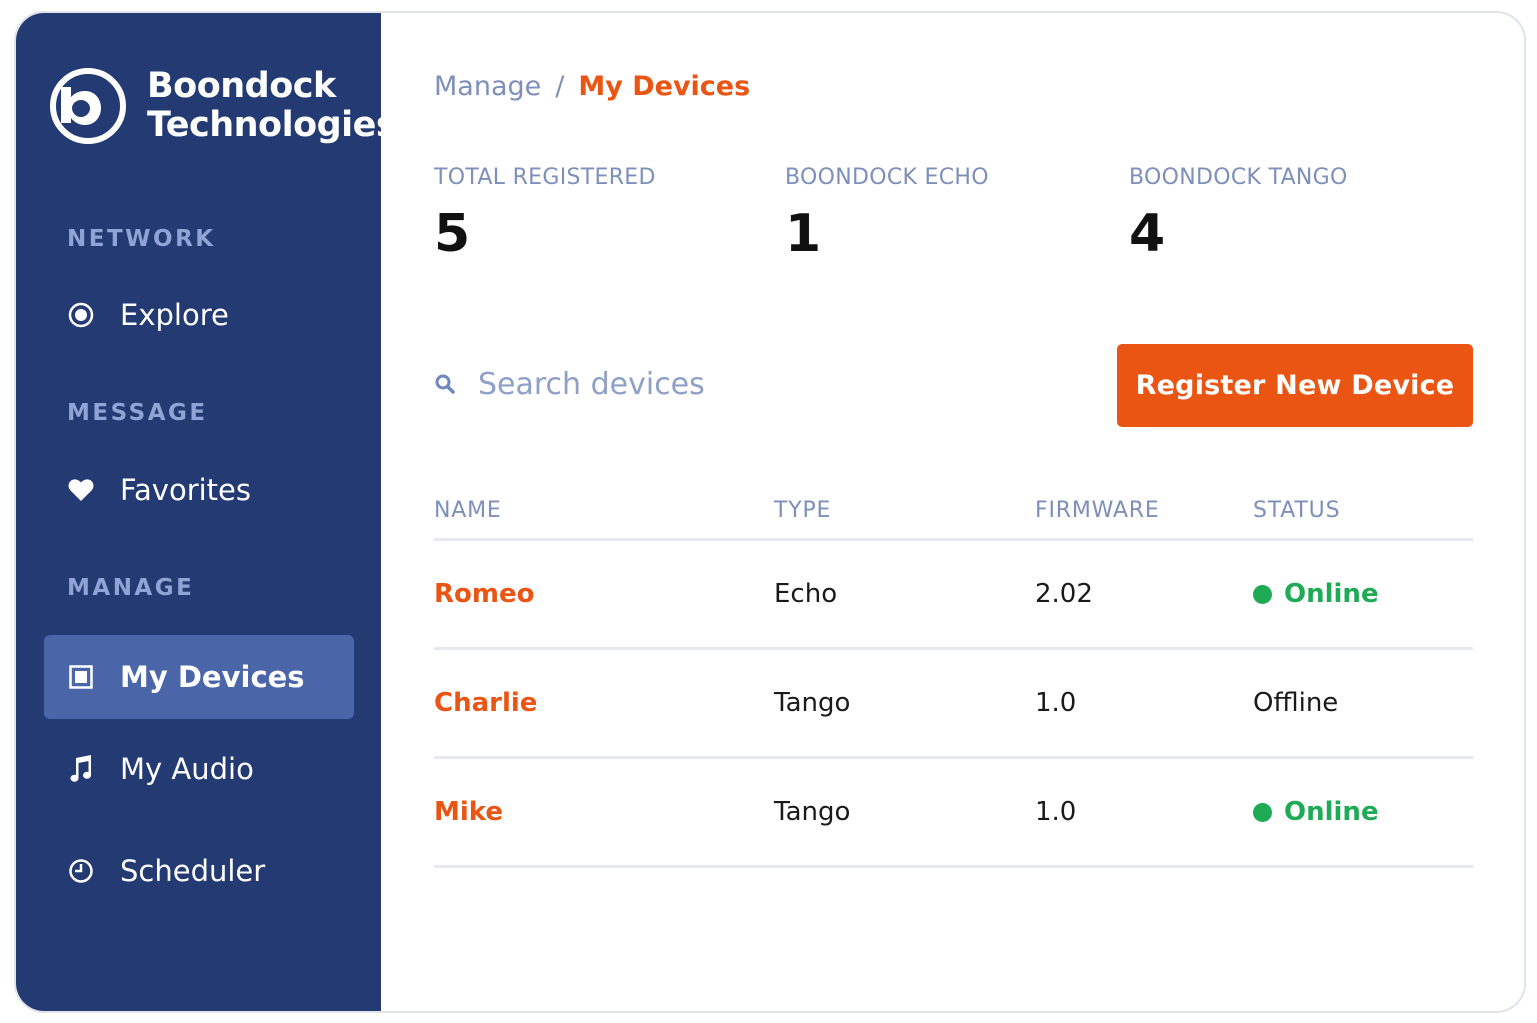 The width and height of the screenshot is (1537, 1023). What do you see at coordinates (485, 703) in the screenshot?
I see `device-name-link: Charlie` at bounding box center [485, 703].